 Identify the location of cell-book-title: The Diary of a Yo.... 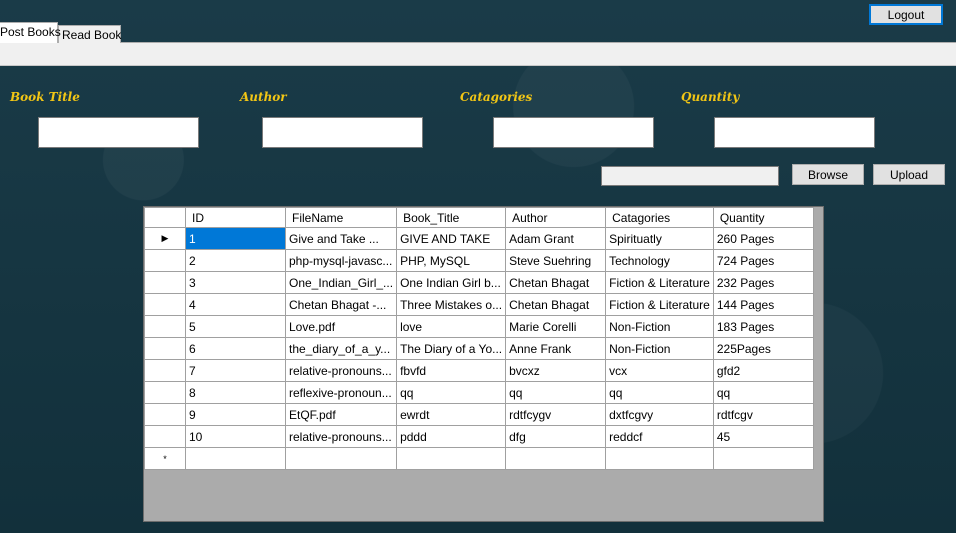
(451, 348).